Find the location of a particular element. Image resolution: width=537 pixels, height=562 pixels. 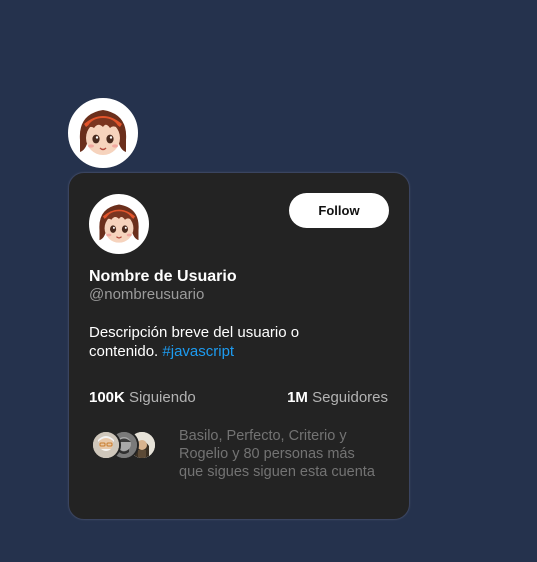

following-count: 100K is located at coordinates (107, 397).